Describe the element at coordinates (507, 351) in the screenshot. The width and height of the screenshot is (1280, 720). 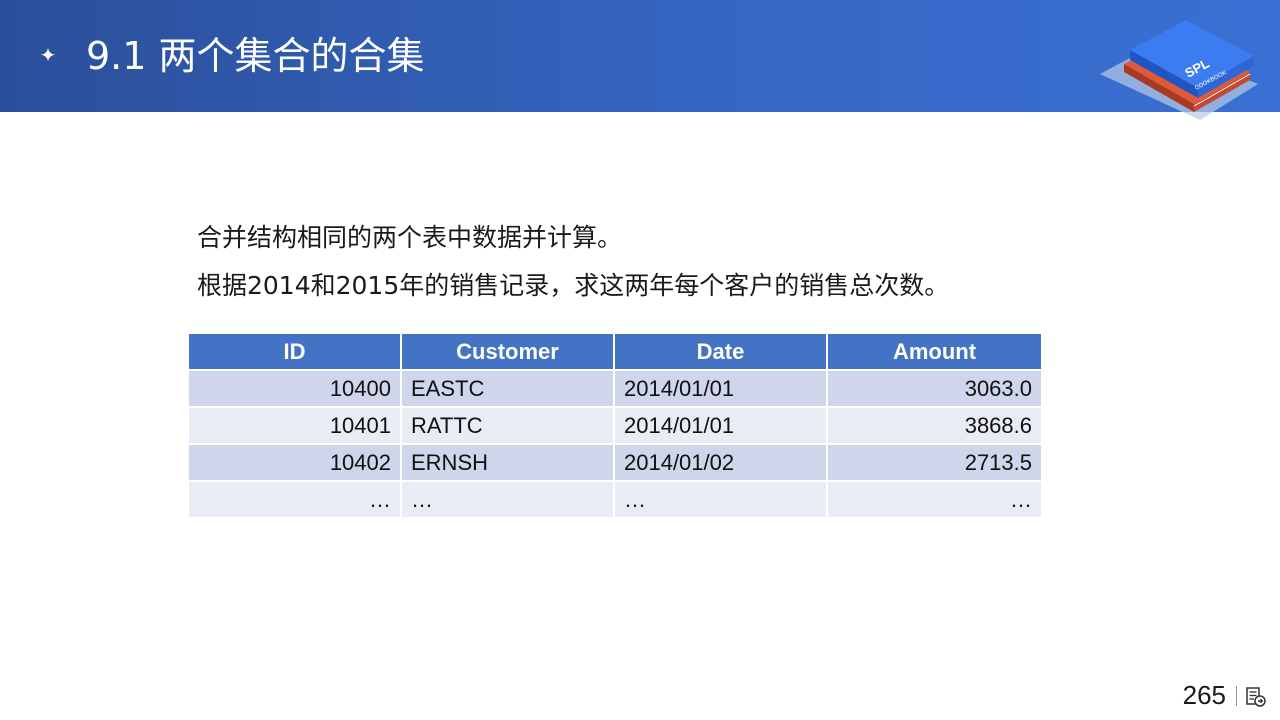
I see `column-header-customer: Customer` at that location.